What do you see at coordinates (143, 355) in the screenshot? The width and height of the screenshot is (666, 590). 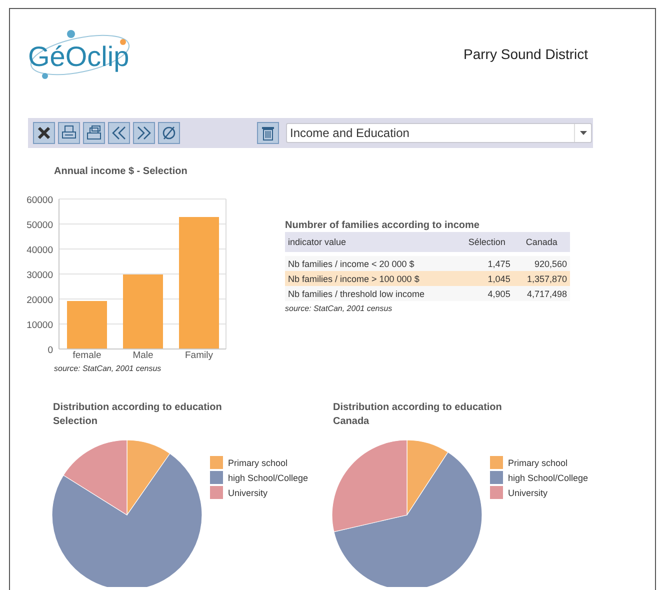 I see `axis-category-label: Male` at bounding box center [143, 355].